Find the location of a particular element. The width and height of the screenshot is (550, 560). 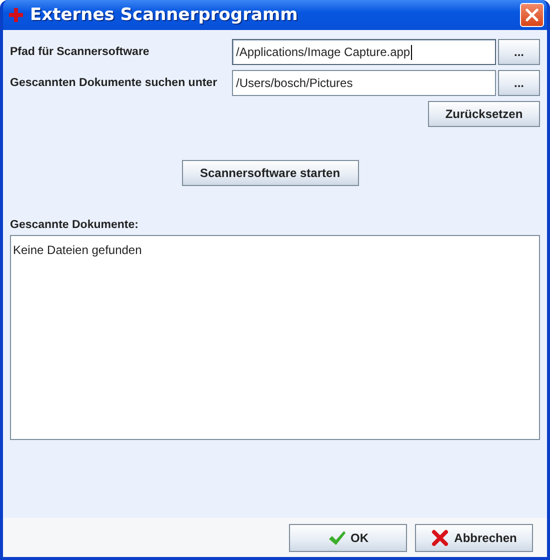

close-icon is located at coordinates (532, 15).